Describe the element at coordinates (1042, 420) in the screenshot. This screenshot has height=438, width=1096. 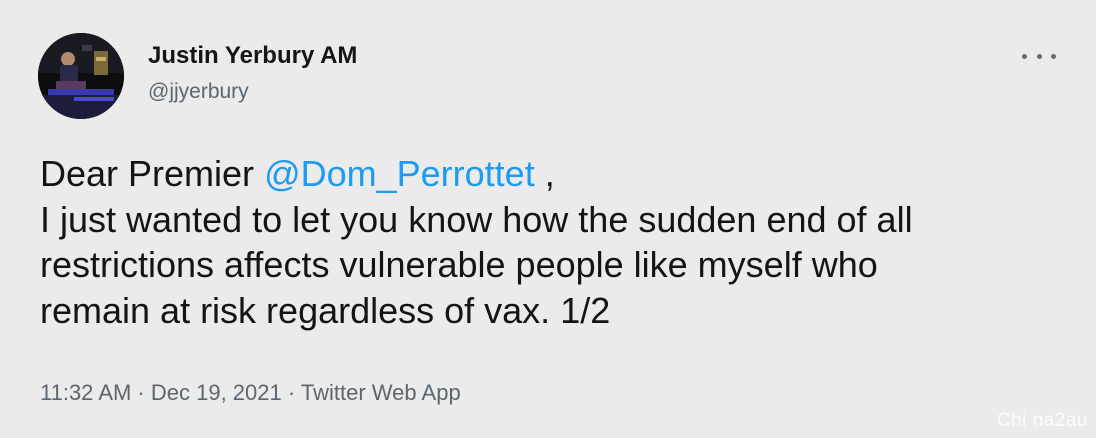
I see `watermark: Chi na2au` at that location.